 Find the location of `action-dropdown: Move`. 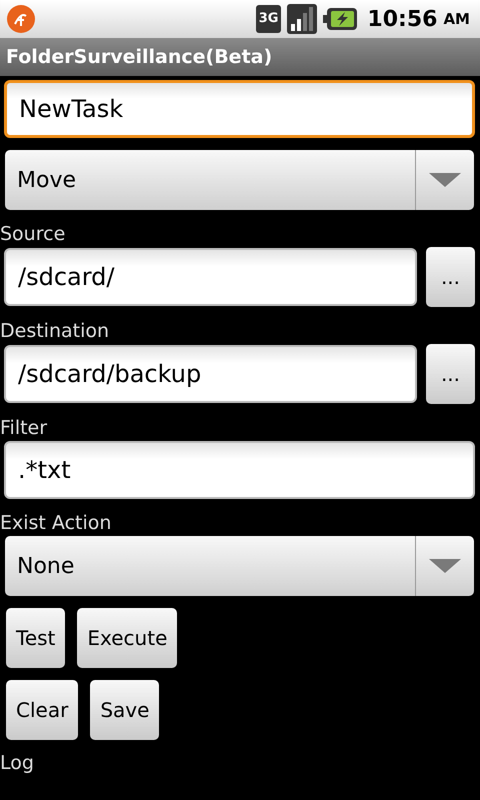

action-dropdown: Move is located at coordinates (239, 180).